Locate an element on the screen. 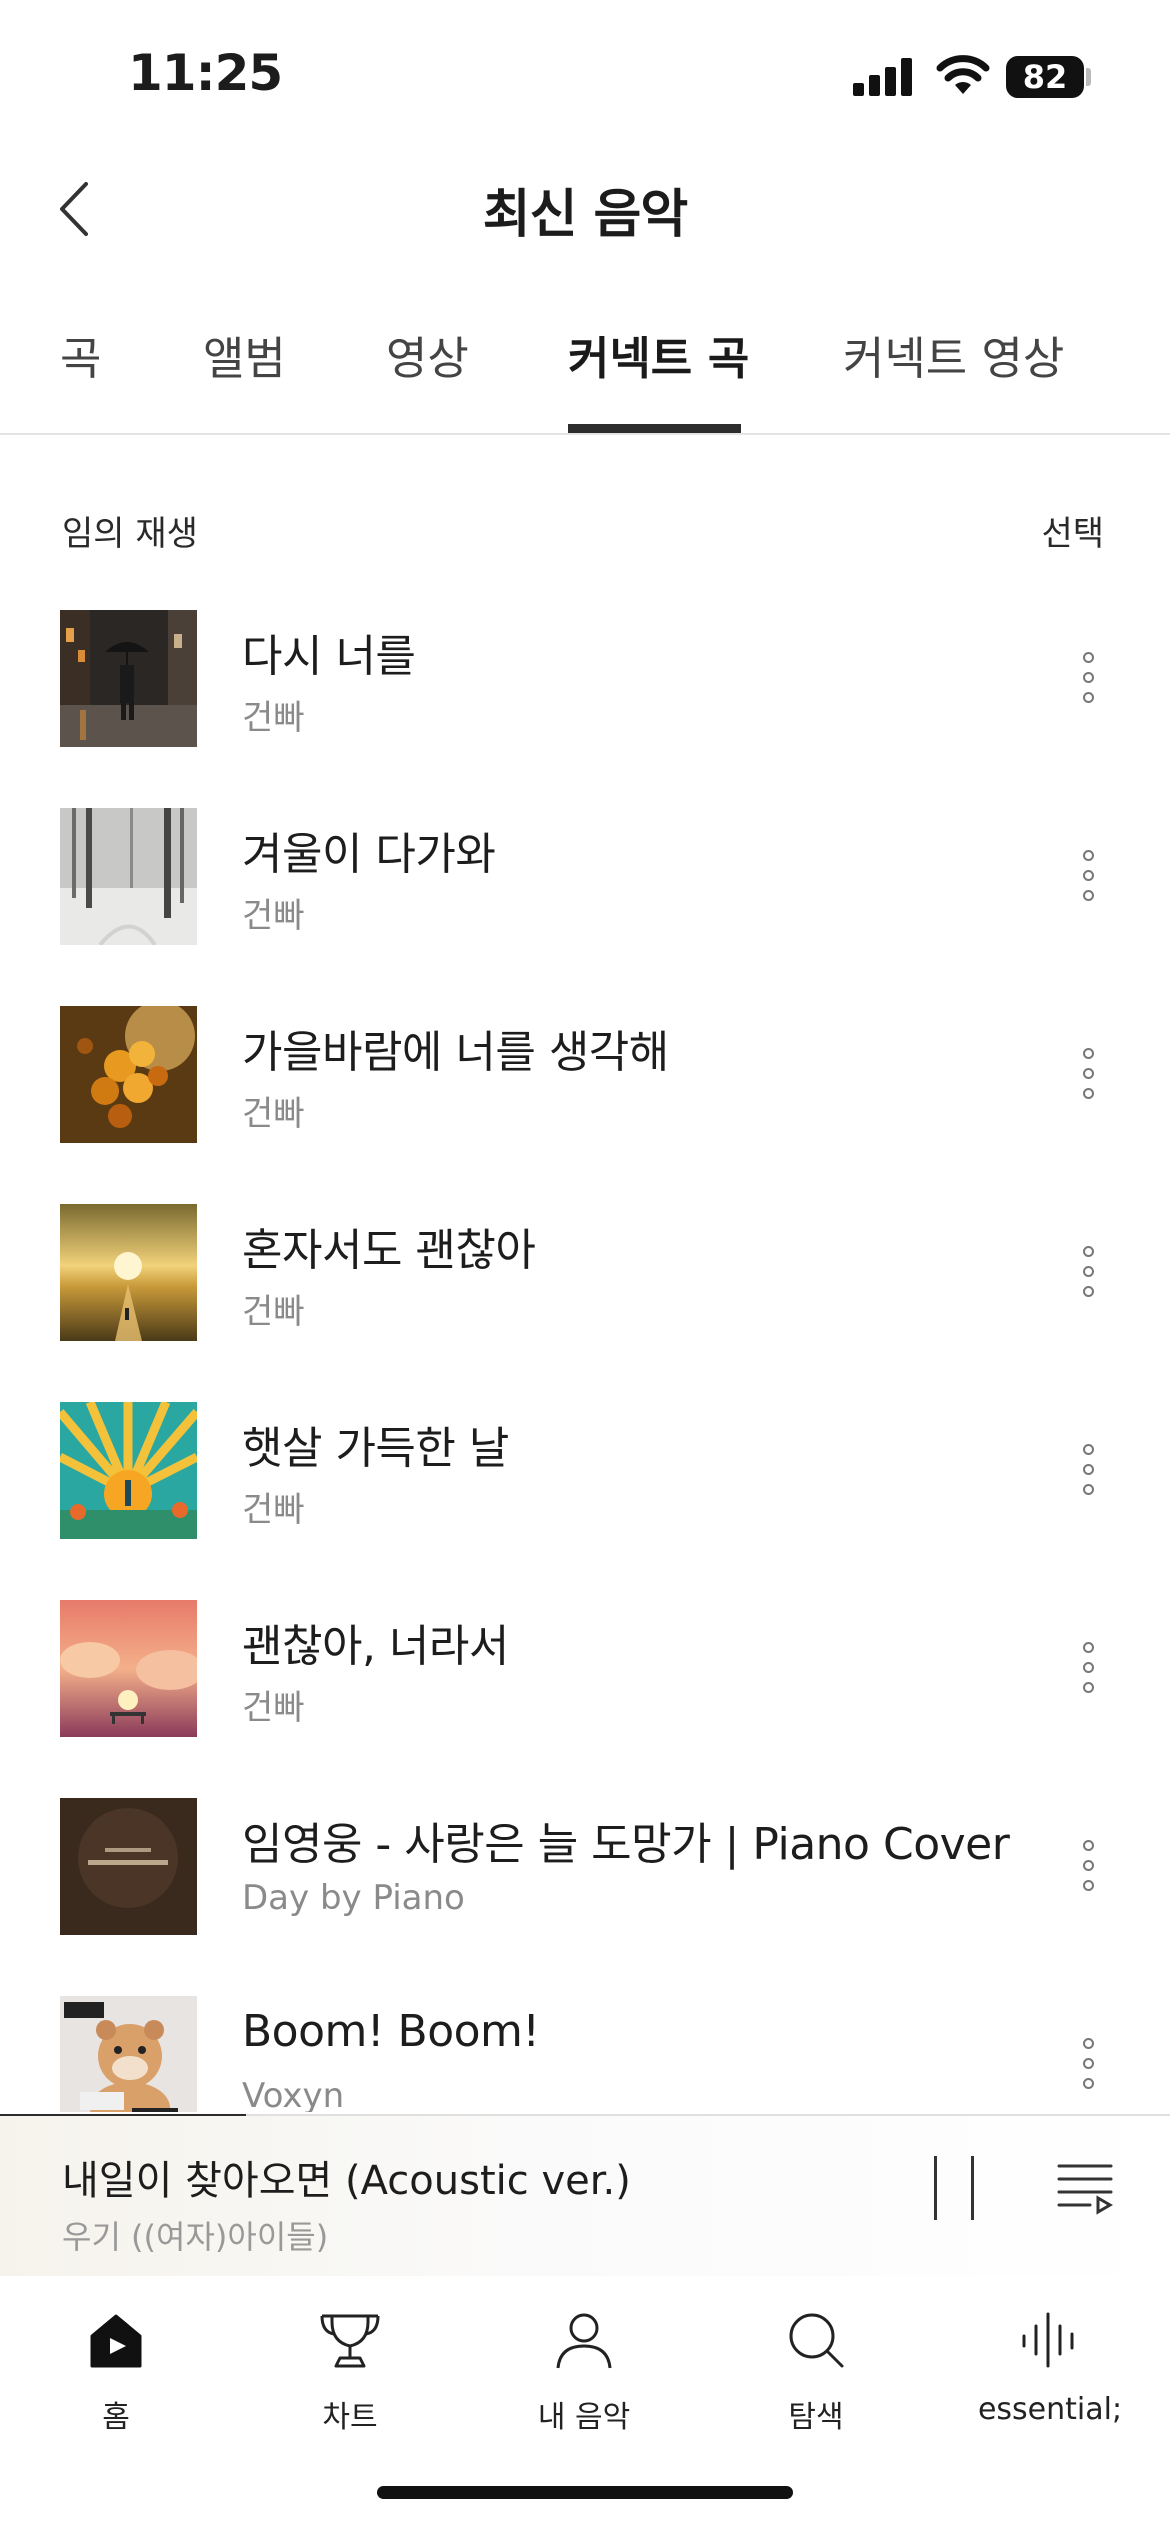  song-artist: Voxyn is located at coordinates (293, 2094).